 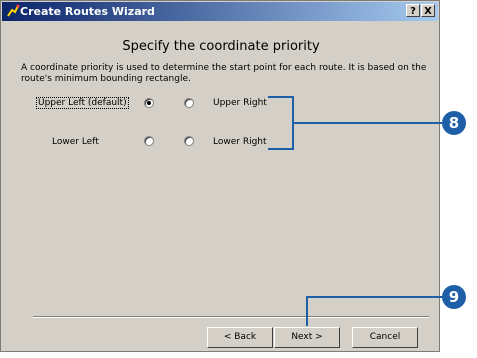 I want to click on lower-right-radio, so click(x=189, y=141).